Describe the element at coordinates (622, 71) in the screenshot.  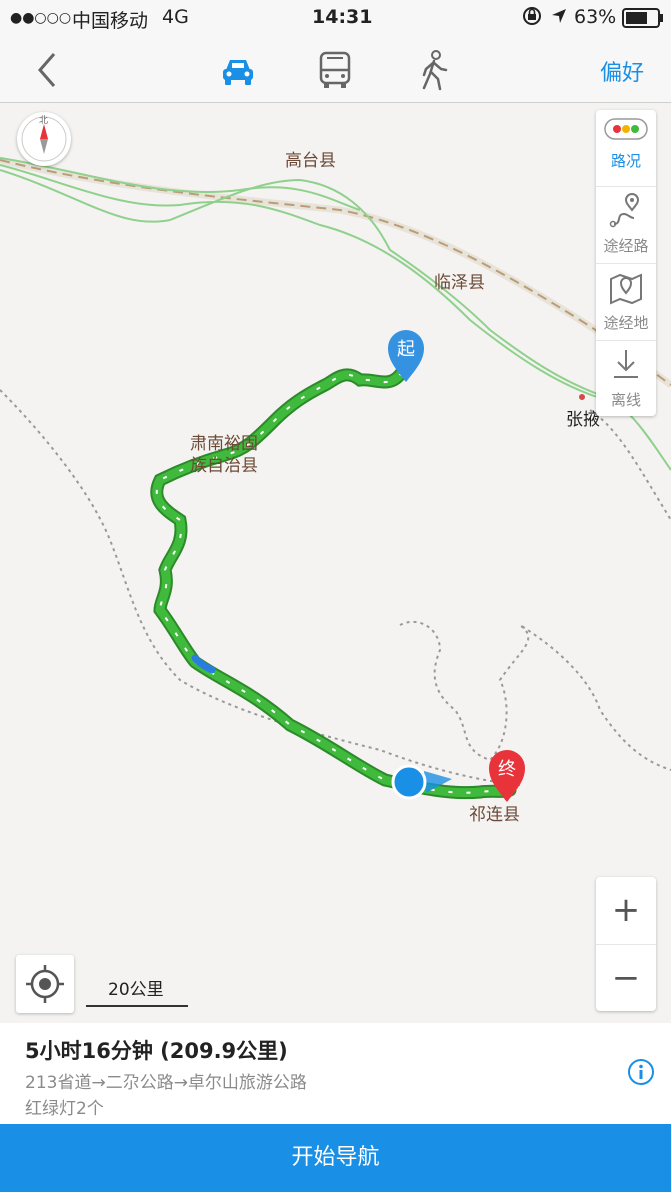
I see `preference-button: 偏好` at that location.